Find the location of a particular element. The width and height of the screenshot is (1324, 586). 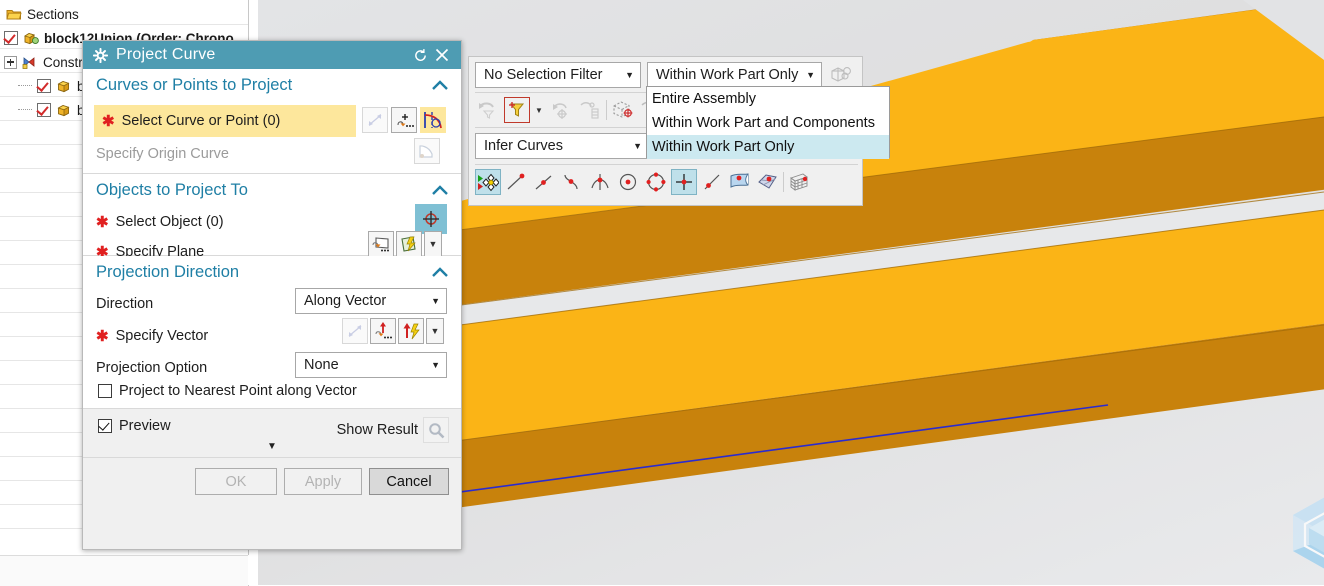

curve-rule-icon is located at coordinates (433, 120).